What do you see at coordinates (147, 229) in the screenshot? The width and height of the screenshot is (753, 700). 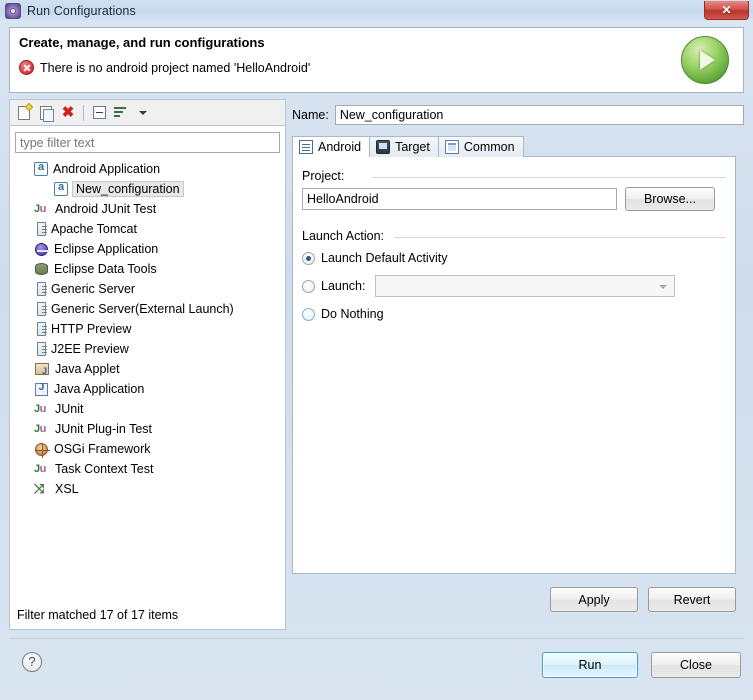 I see `tree-item: Apache Tomcat` at bounding box center [147, 229].